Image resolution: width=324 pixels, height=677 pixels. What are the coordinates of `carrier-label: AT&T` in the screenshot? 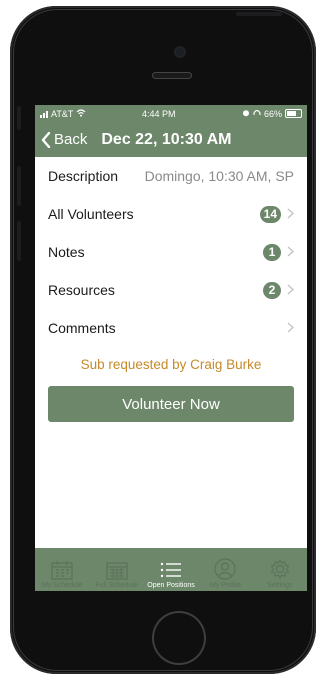 It's located at (62, 113).